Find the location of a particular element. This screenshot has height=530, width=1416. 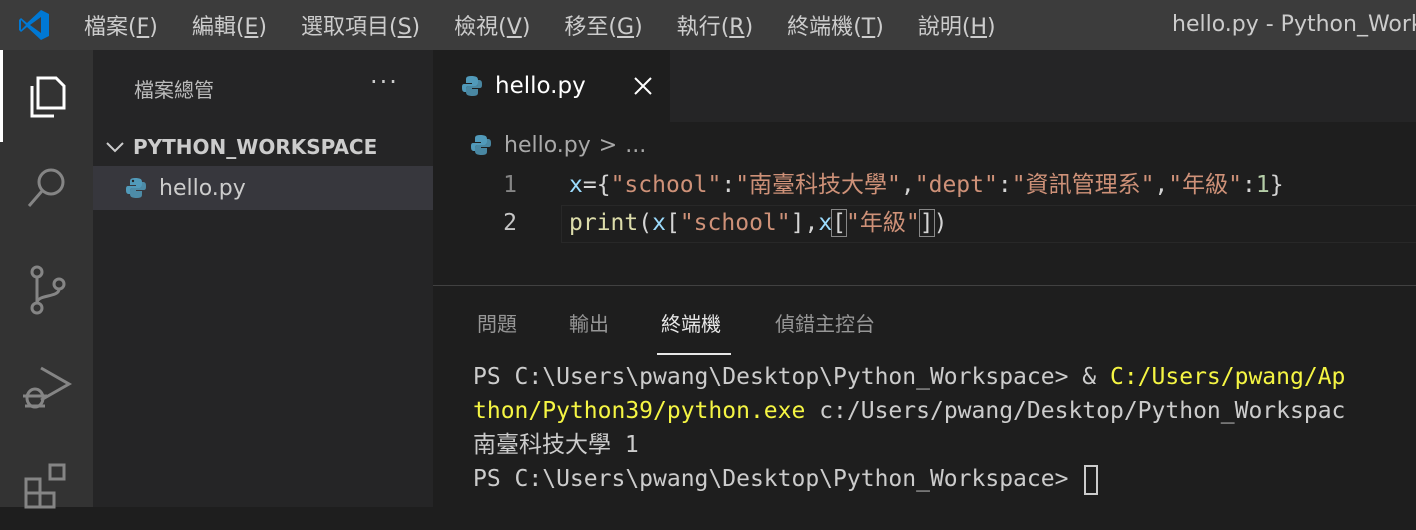

folder-name: PYTHON_WORKSPACE is located at coordinates (255, 147).